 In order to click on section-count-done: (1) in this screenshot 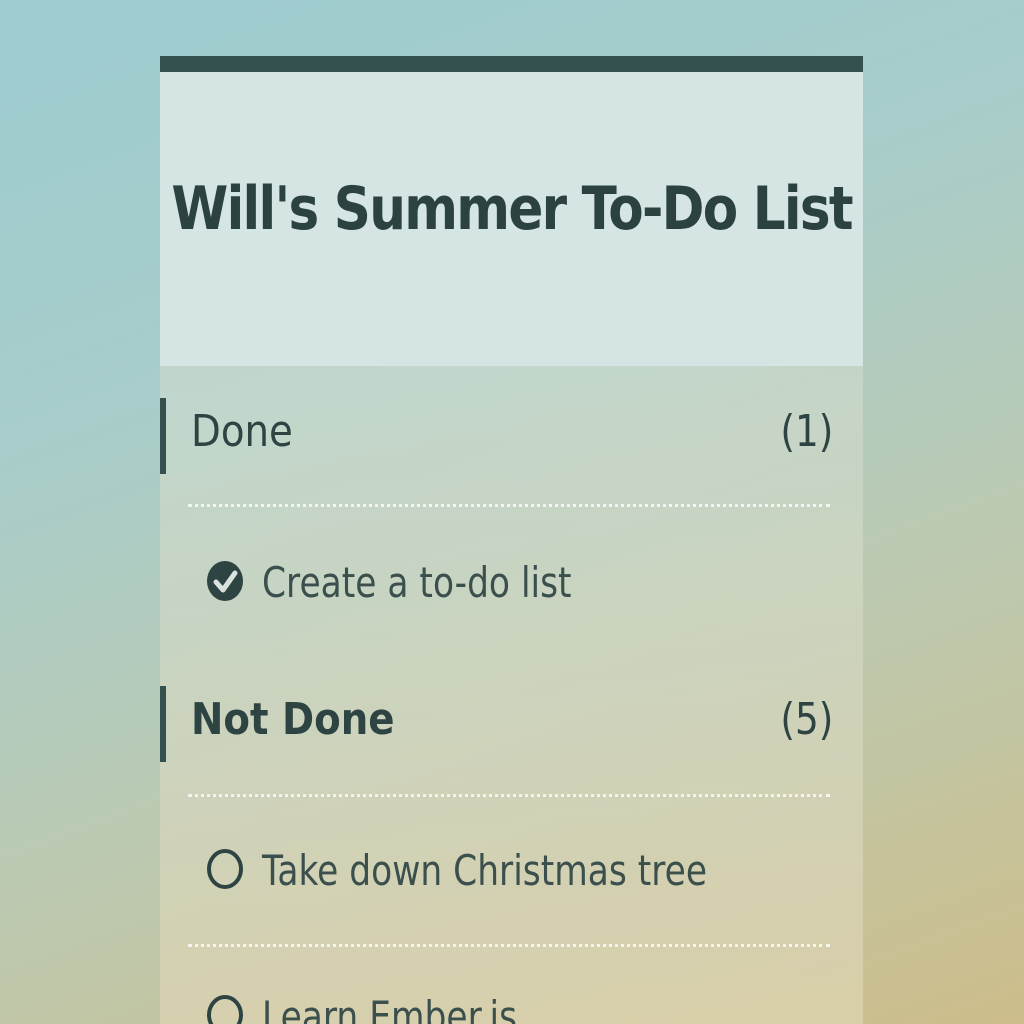, I will do `click(806, 431)`.